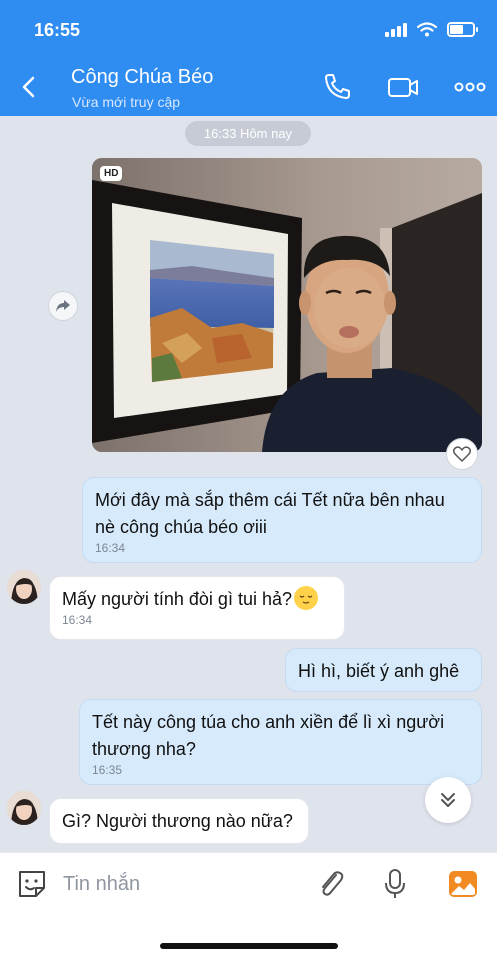 Image resolution: width=497 pixels, height=960 pixels. I want to click on message-text: Hì hì, biết ý anh ghê, so click(379, 671).